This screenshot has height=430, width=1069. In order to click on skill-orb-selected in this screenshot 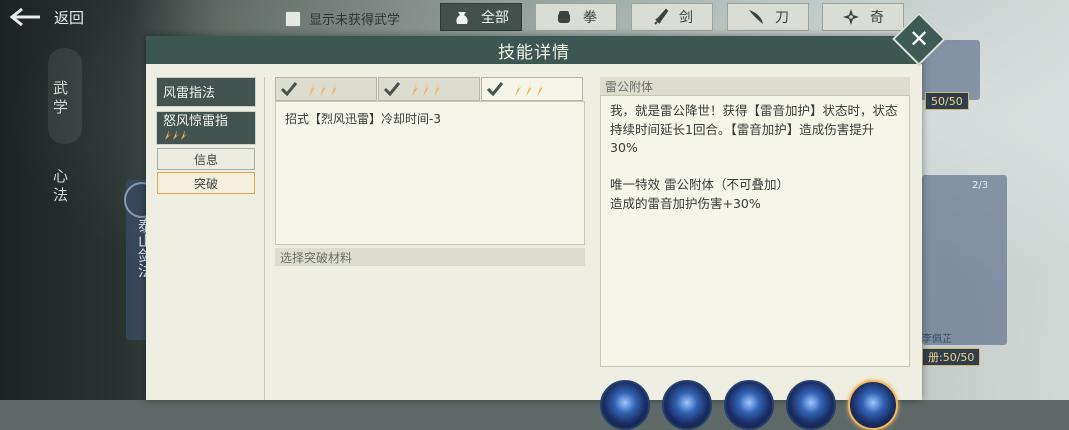, I will do `click(873, 405)`.